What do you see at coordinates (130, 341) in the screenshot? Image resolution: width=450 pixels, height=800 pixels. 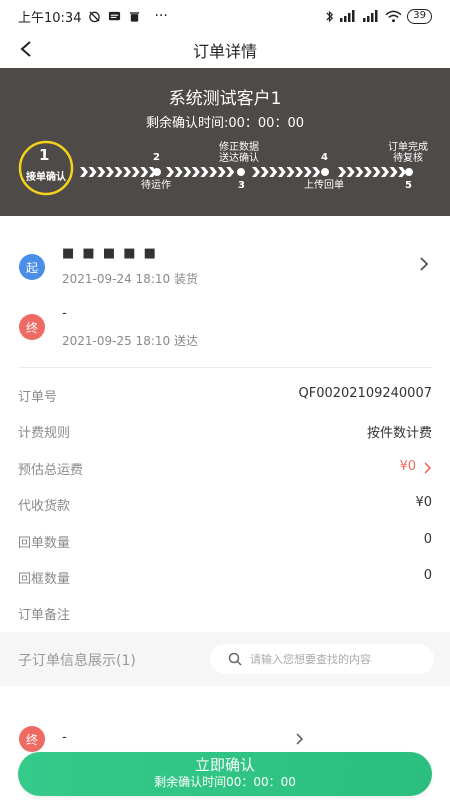 I see `end-time: 2021-09-25 18:10 送达` at bounding box center [130, 341].